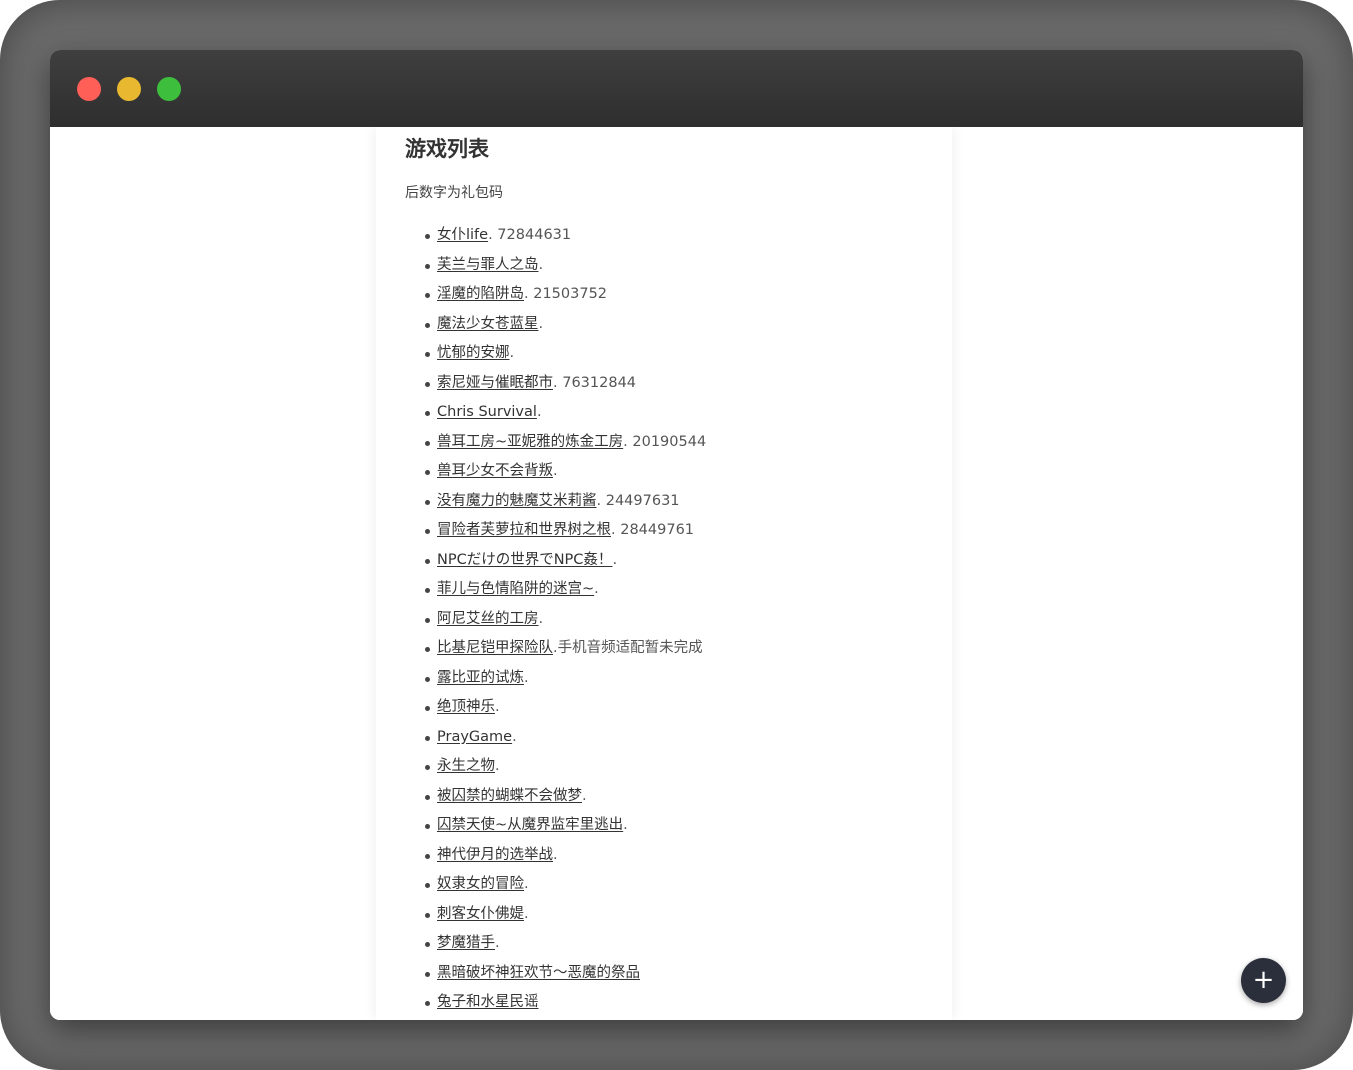  Describe the element at coordinates (595, 382) in the screenshot. I see `game-gift-code: . 76312844` at that location.